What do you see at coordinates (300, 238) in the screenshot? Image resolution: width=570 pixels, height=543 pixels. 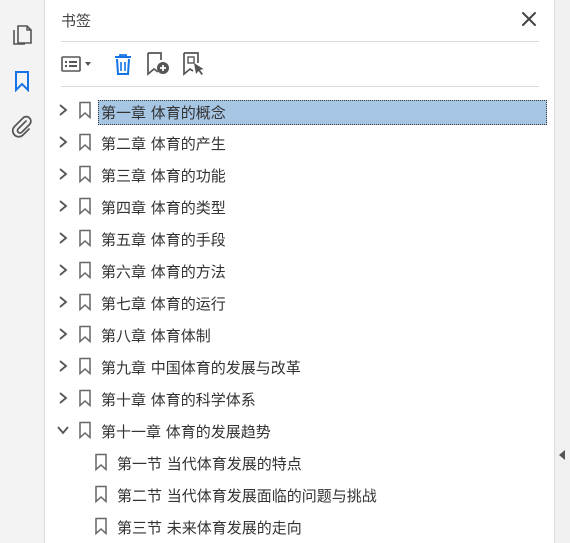 I see `bookmark-item: 第五章 体育的手段` at bounding box center [300, 238].